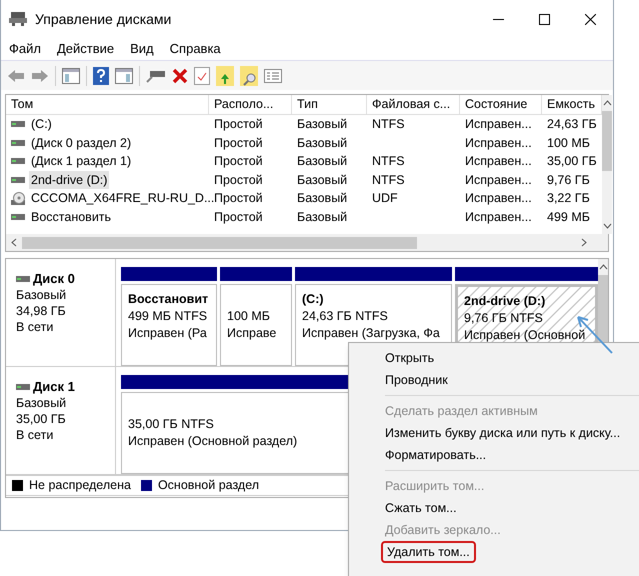  Describe the element at coordinates (572, 124) in the screenshot. I see `table-cell-text: 24,63 ГБ` at that location.